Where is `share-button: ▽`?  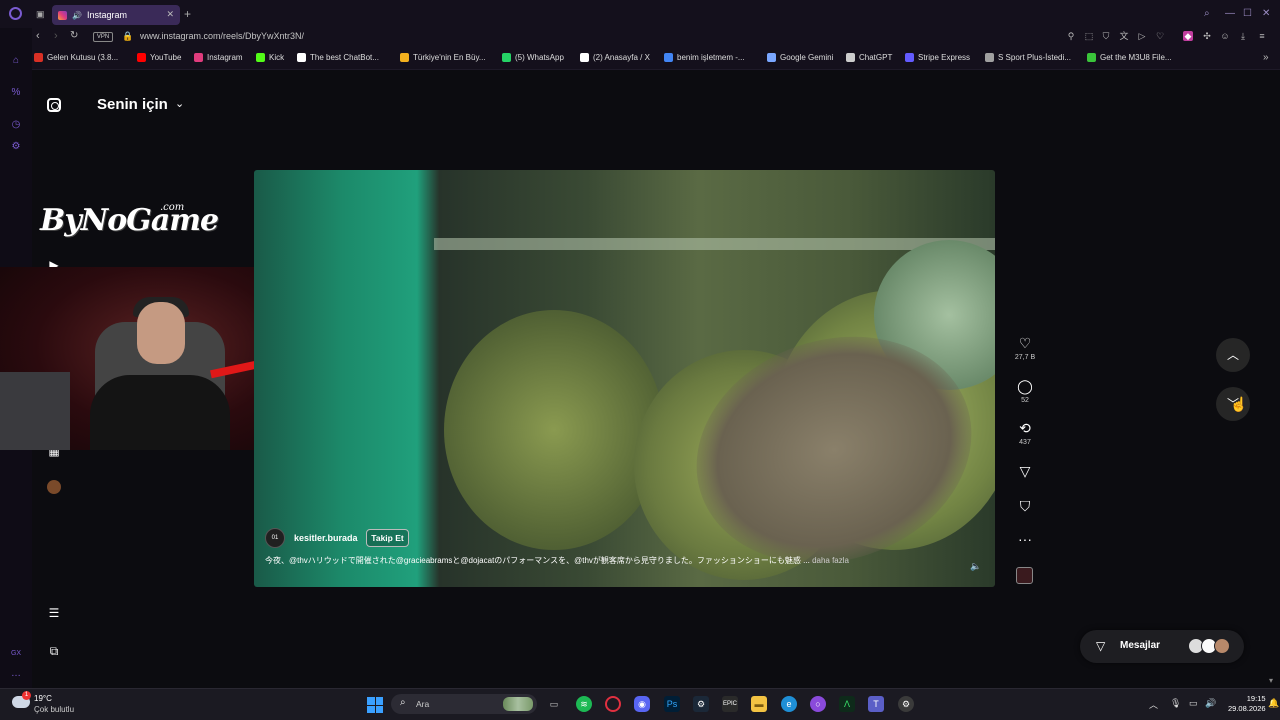 share-button: ▽ is located at coordinates (1025, 471).